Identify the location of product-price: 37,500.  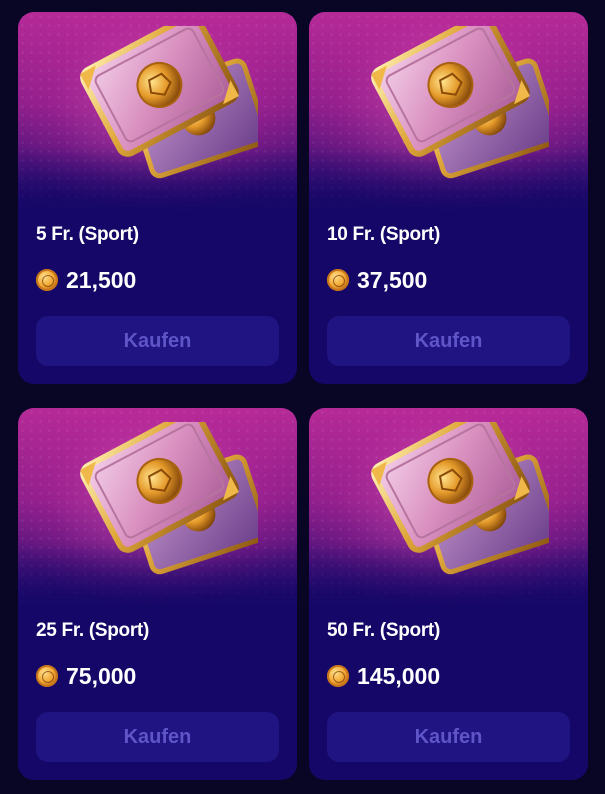
(392, 279).